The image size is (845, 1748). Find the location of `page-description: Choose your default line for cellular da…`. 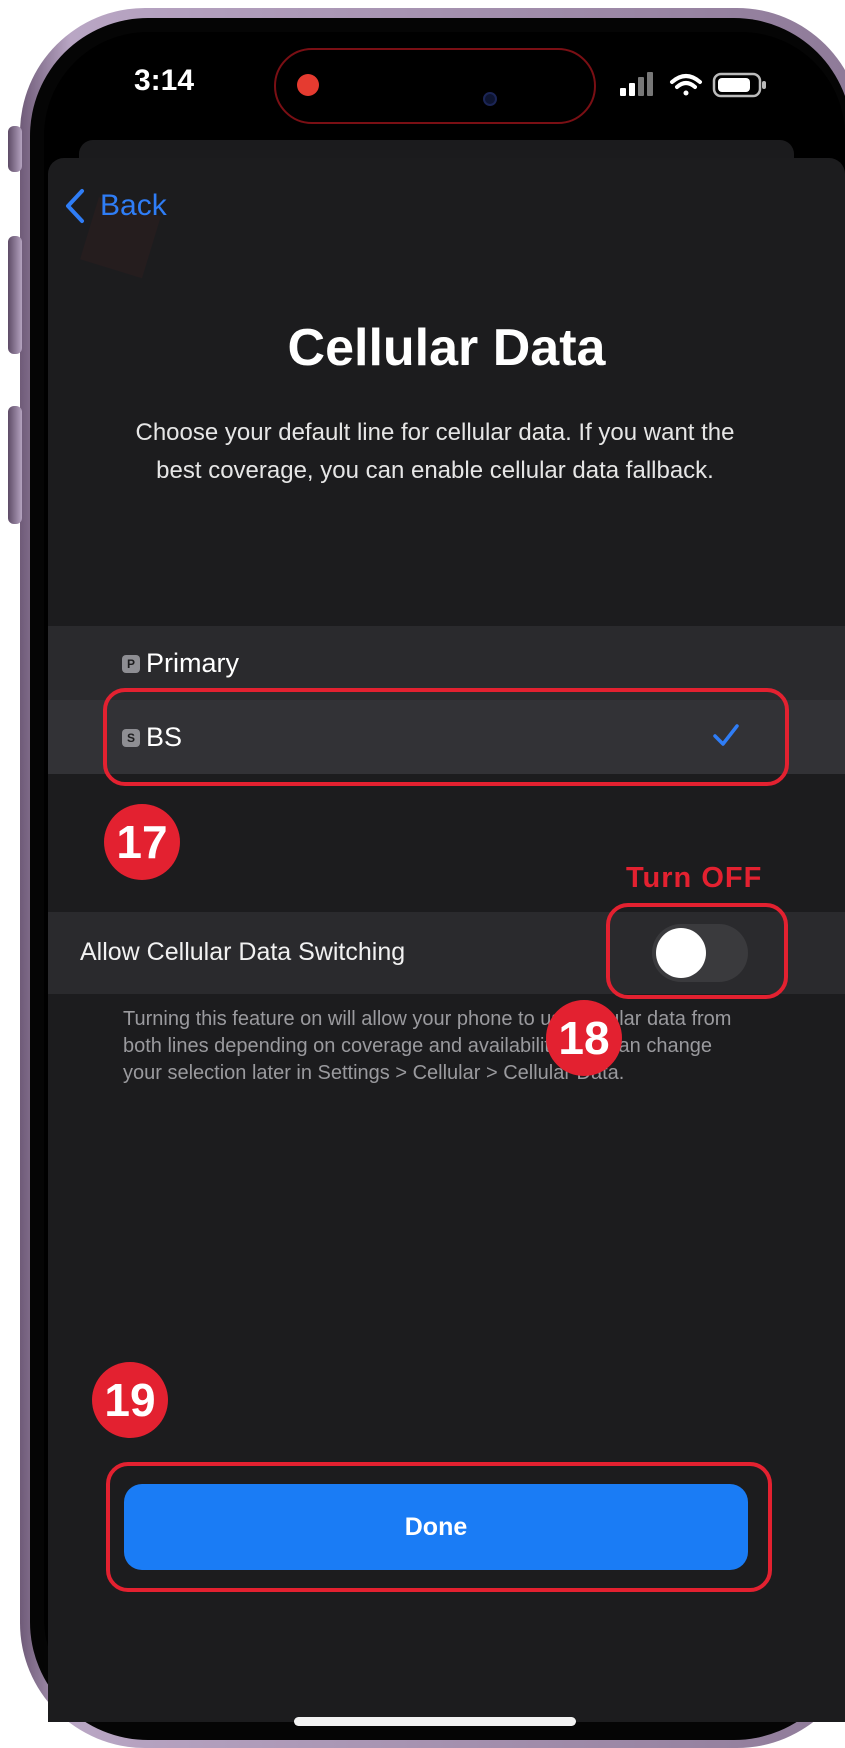

page-description: Choose your default line for cellular da… is located at coordinates (435, 451).